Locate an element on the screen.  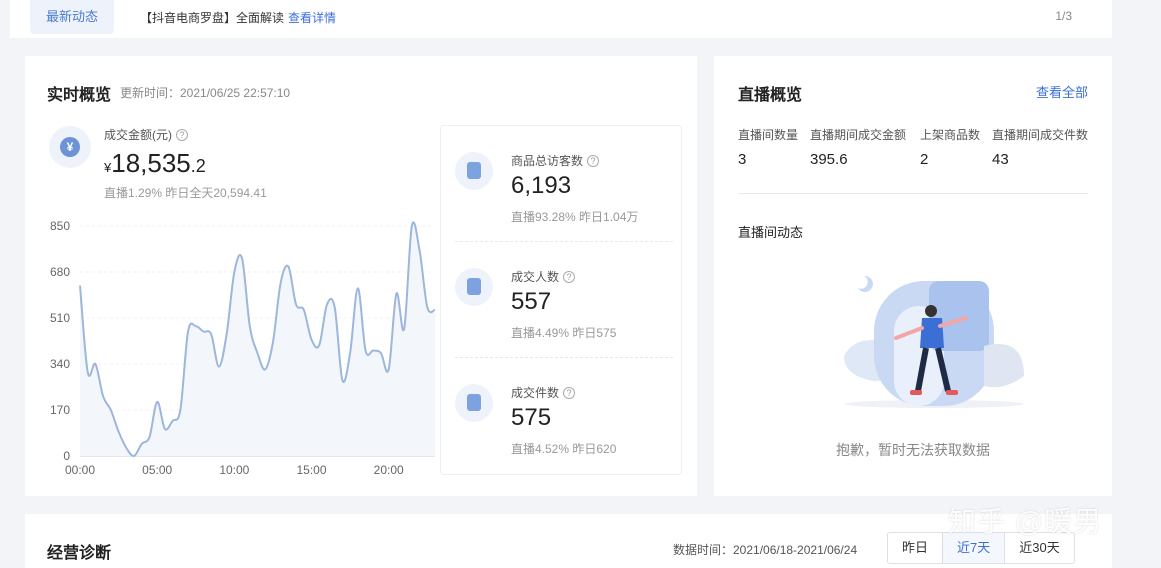
gmv-value: ¥18,535.2 is located at coordinates (155, 163).